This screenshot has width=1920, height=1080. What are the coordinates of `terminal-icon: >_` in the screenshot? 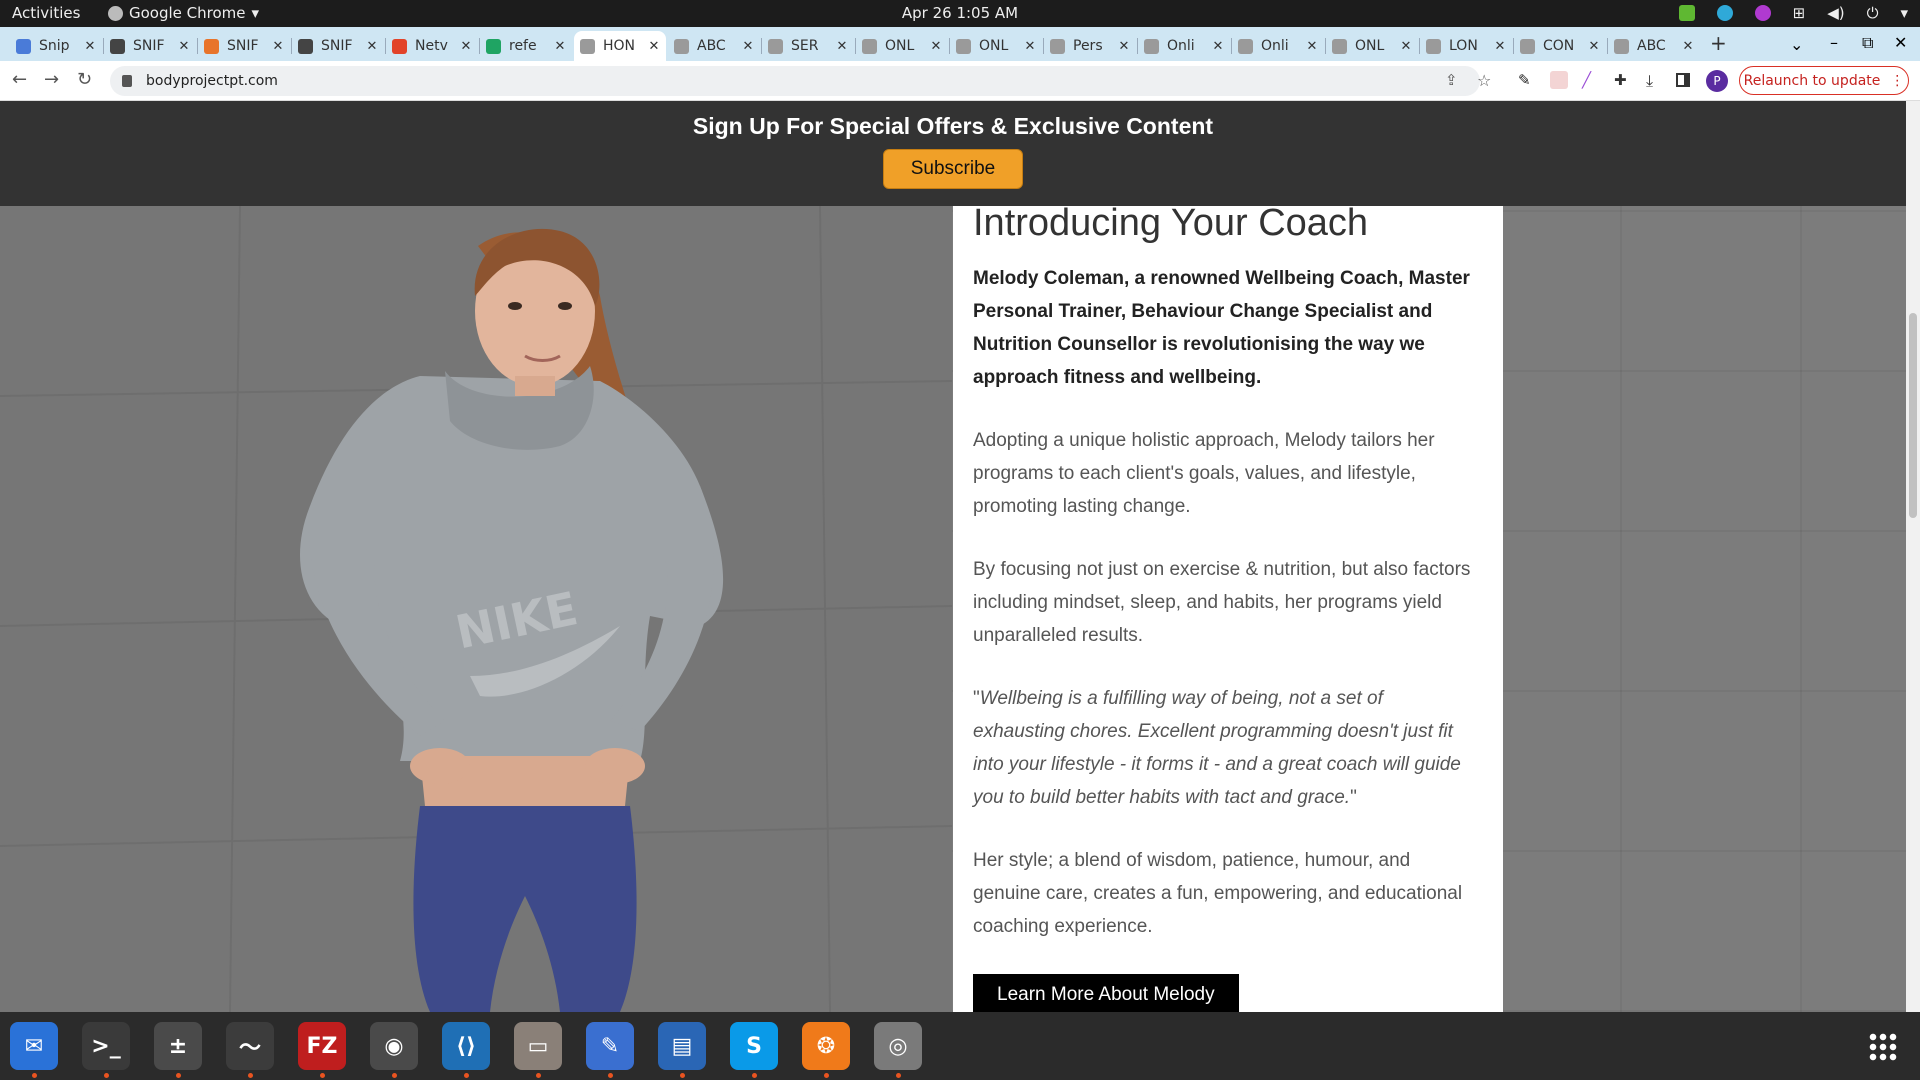 It's located at (106, 1046).